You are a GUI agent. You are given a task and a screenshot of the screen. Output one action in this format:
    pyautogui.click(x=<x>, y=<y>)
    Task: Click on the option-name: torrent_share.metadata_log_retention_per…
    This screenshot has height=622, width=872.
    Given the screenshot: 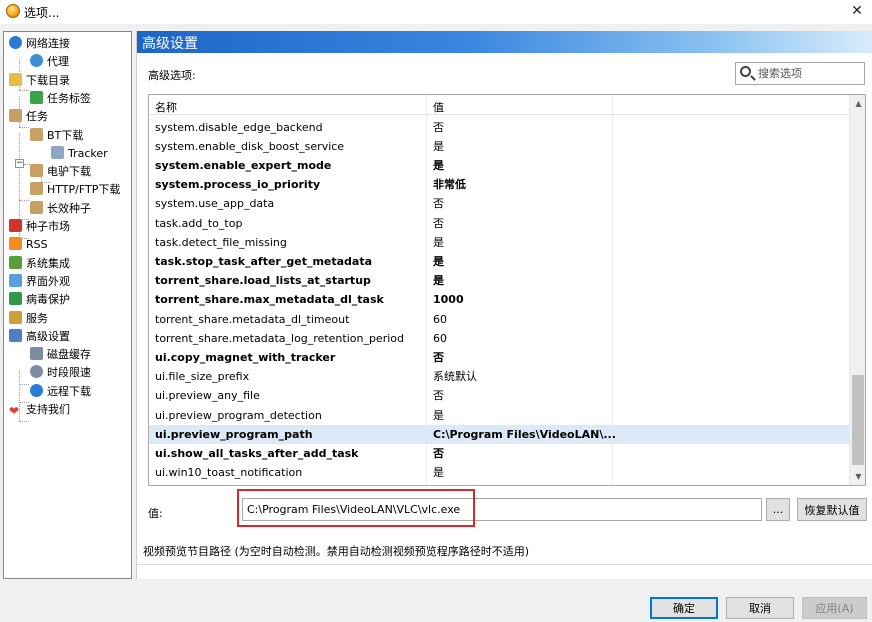 What is the action you would take?
    pyautogui.click(x=279, y=338)
    